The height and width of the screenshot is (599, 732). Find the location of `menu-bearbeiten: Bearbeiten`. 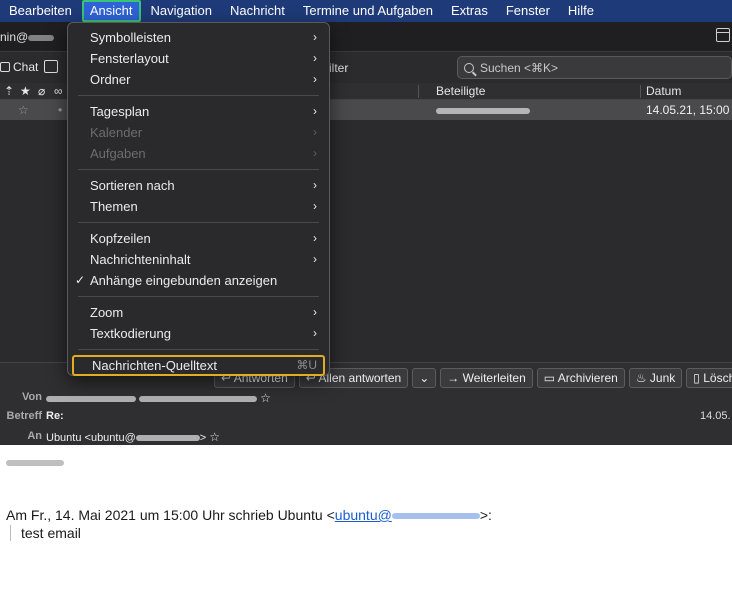

menu-bearbeiten: Bearbeiten is located at coordinates (40, 11).